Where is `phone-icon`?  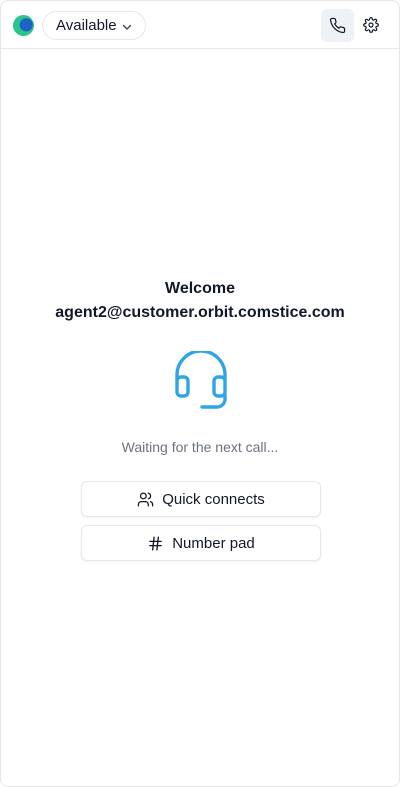
phone-icon is located at coordinates (337, 25).